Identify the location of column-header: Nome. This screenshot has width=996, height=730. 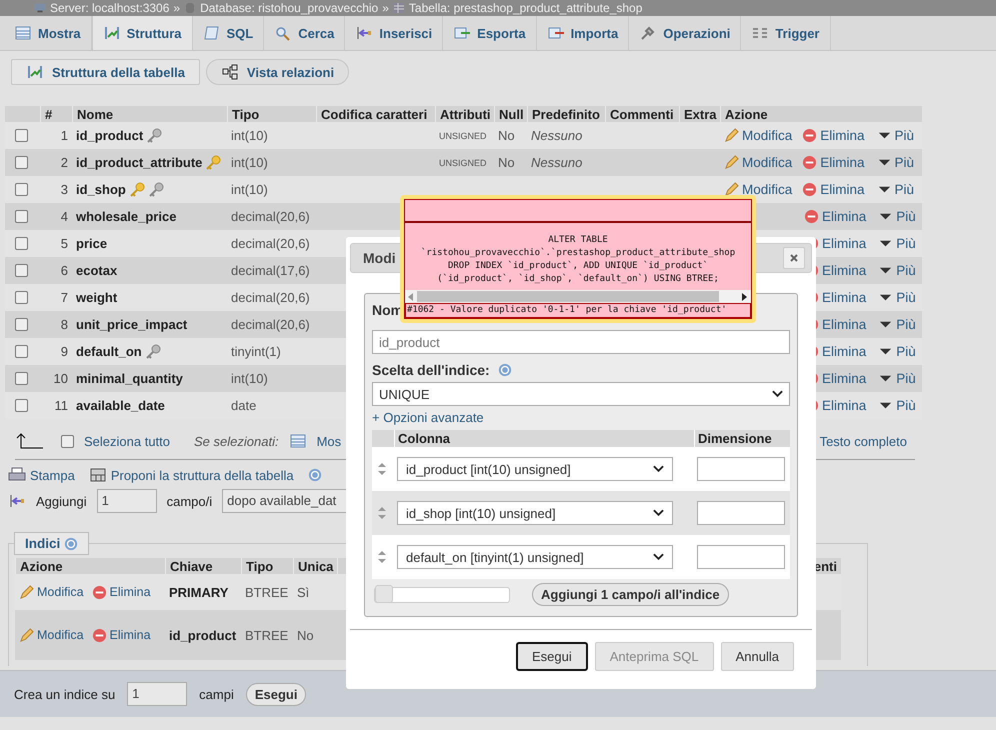
(95, 114).